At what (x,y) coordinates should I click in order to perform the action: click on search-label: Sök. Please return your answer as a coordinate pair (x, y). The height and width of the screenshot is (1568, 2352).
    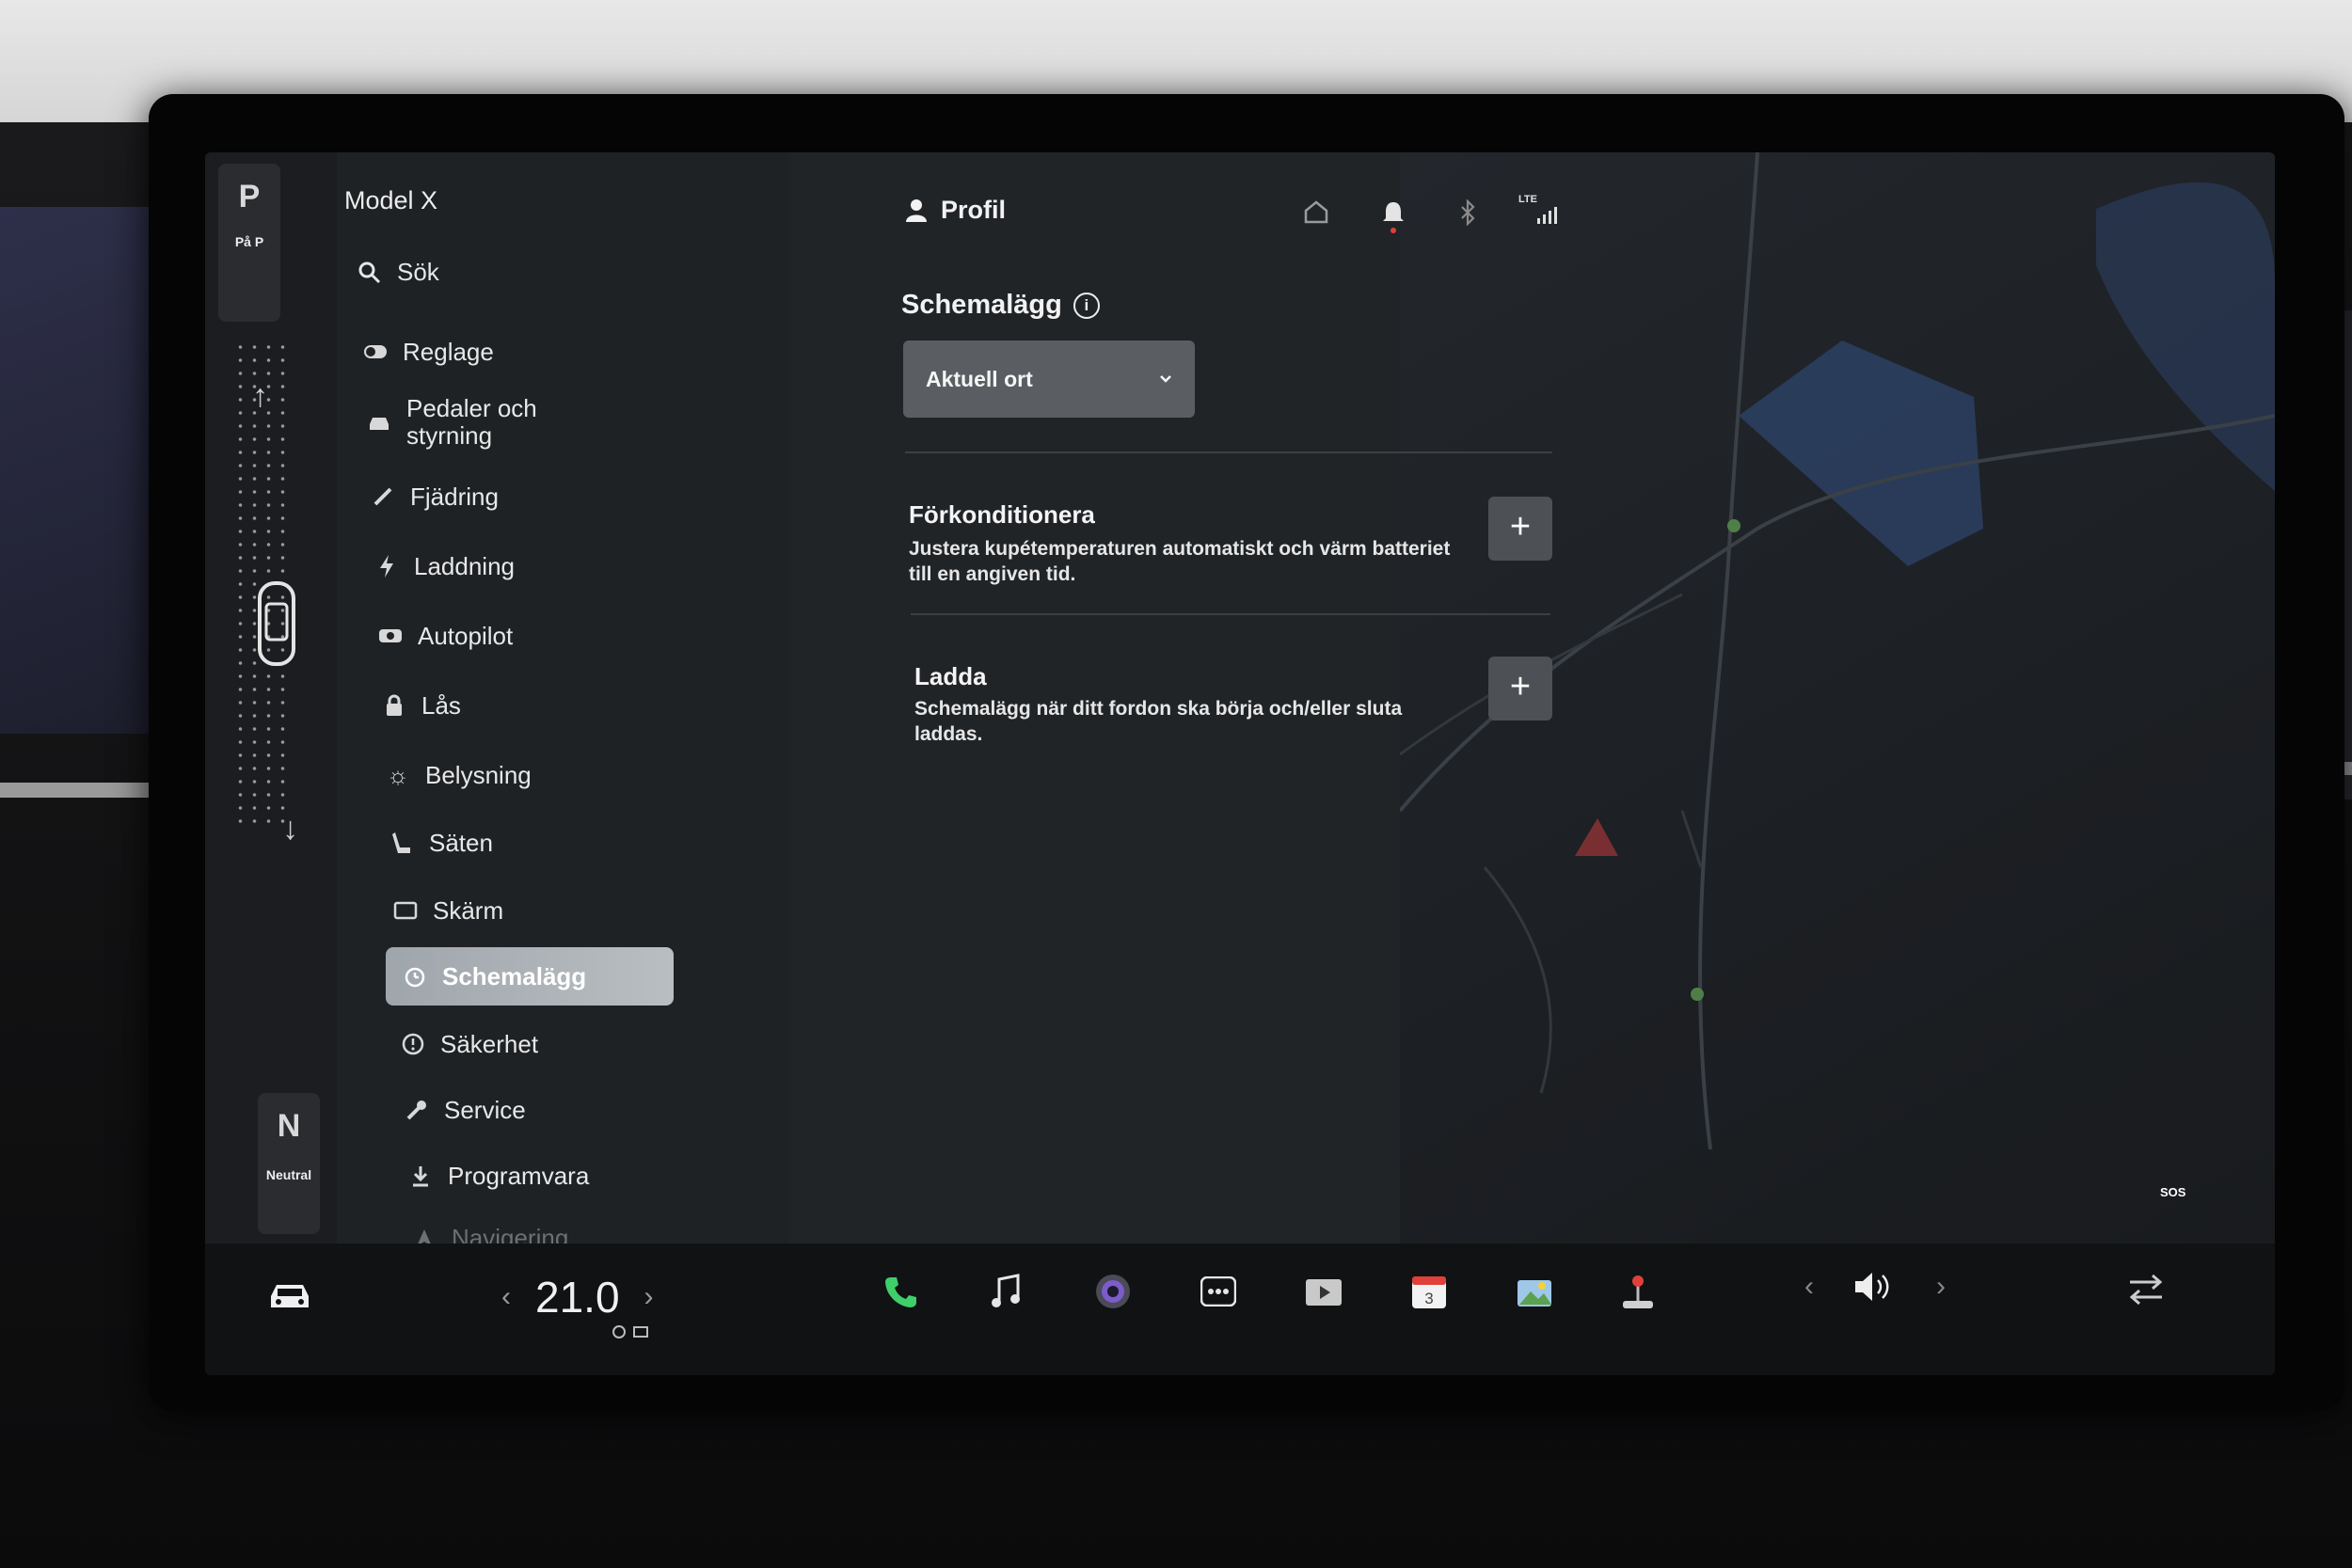
    Looking at the image, I should click on (418, 272).